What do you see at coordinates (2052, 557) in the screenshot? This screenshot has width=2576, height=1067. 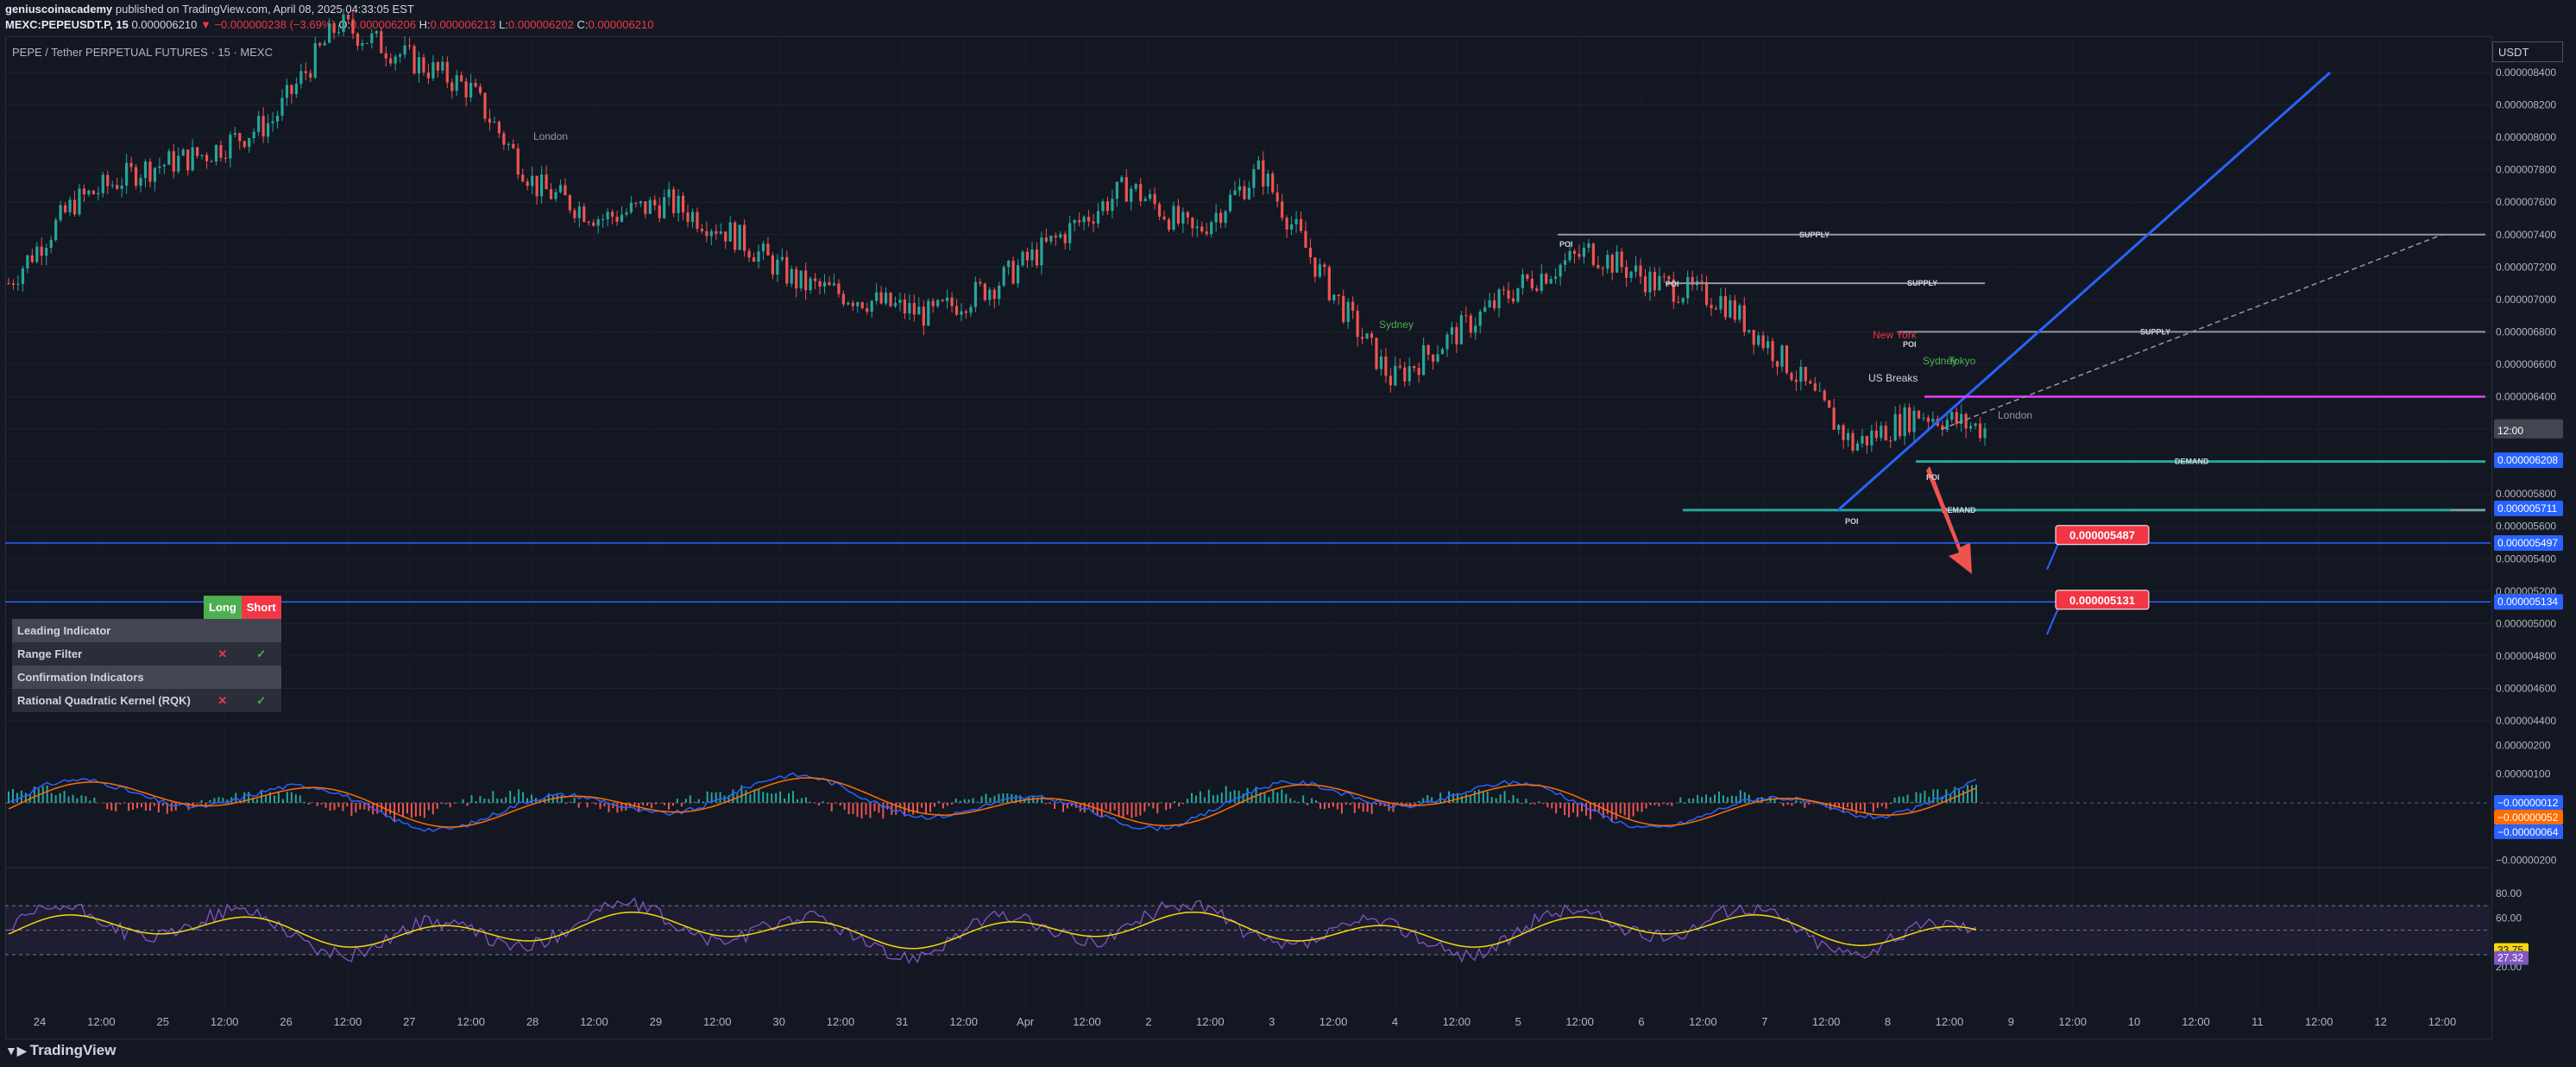 I see `target-callout-pointer` at bounding box center [2052, 557].